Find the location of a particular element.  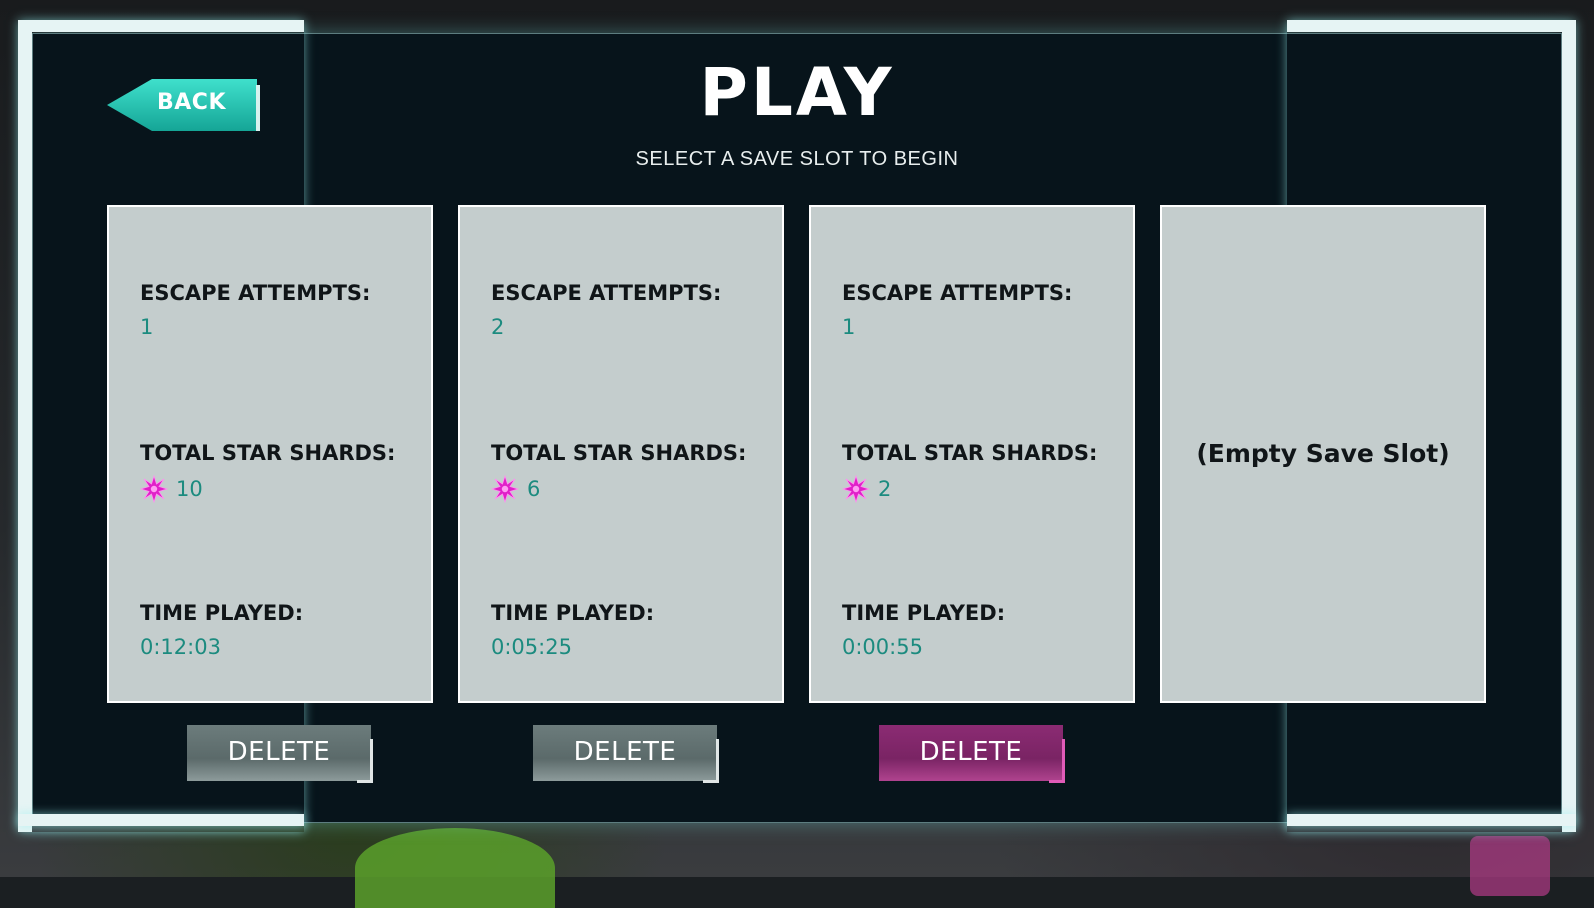

delete-slot-1-button: DELETE is located at coordinates (280, 754).